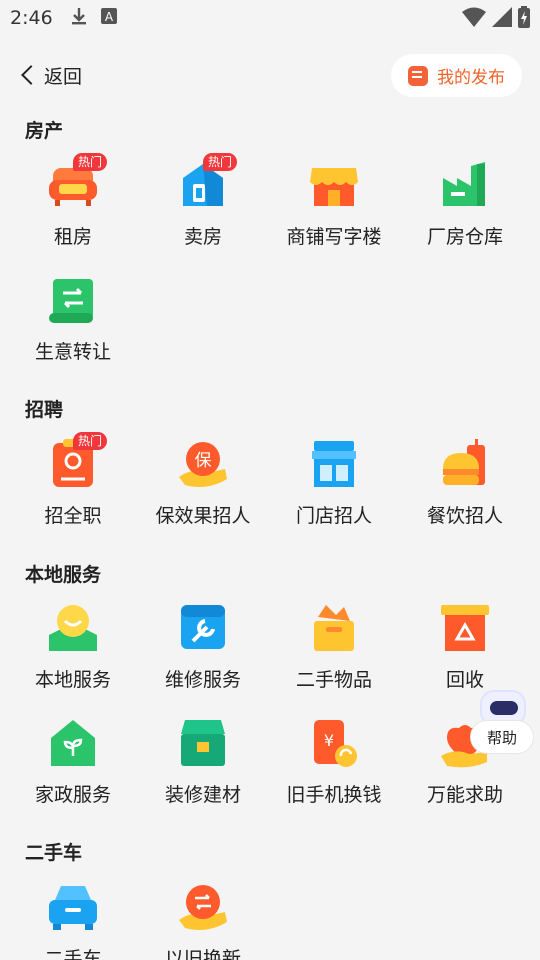 The height and width of the screenshot is (960, 540). I want to click on house-icon: 热门, so click(207, 182).